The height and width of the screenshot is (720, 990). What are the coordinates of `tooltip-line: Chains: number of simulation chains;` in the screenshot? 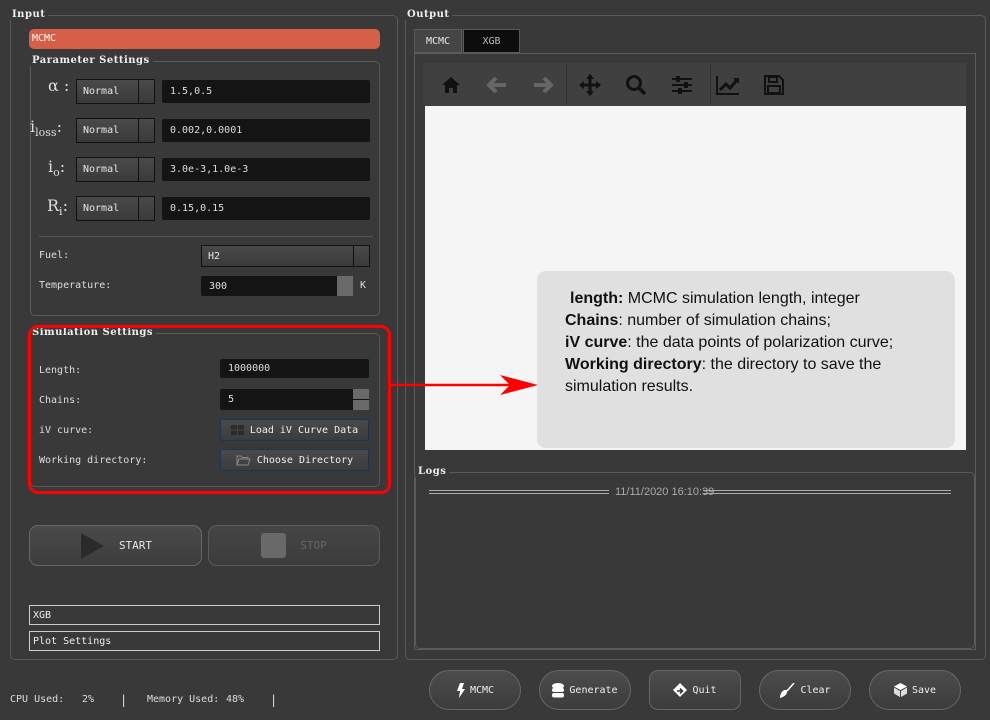 It's located at (698, 320).